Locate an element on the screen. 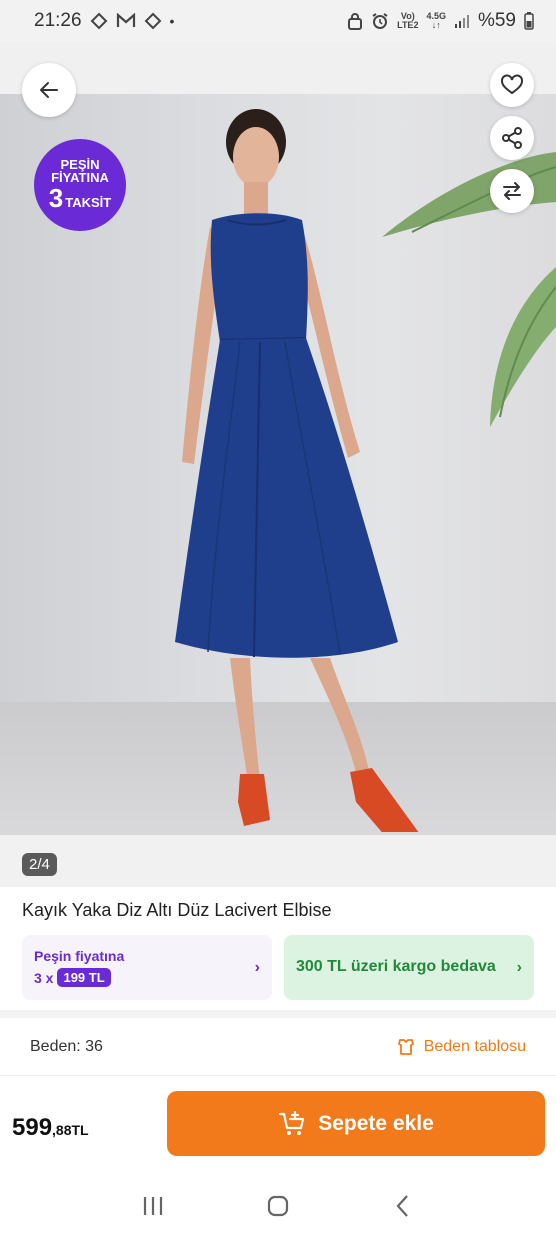 This screenshot has height=1235, width=556. arrow-left-icon is located at coordinates (49, 90).